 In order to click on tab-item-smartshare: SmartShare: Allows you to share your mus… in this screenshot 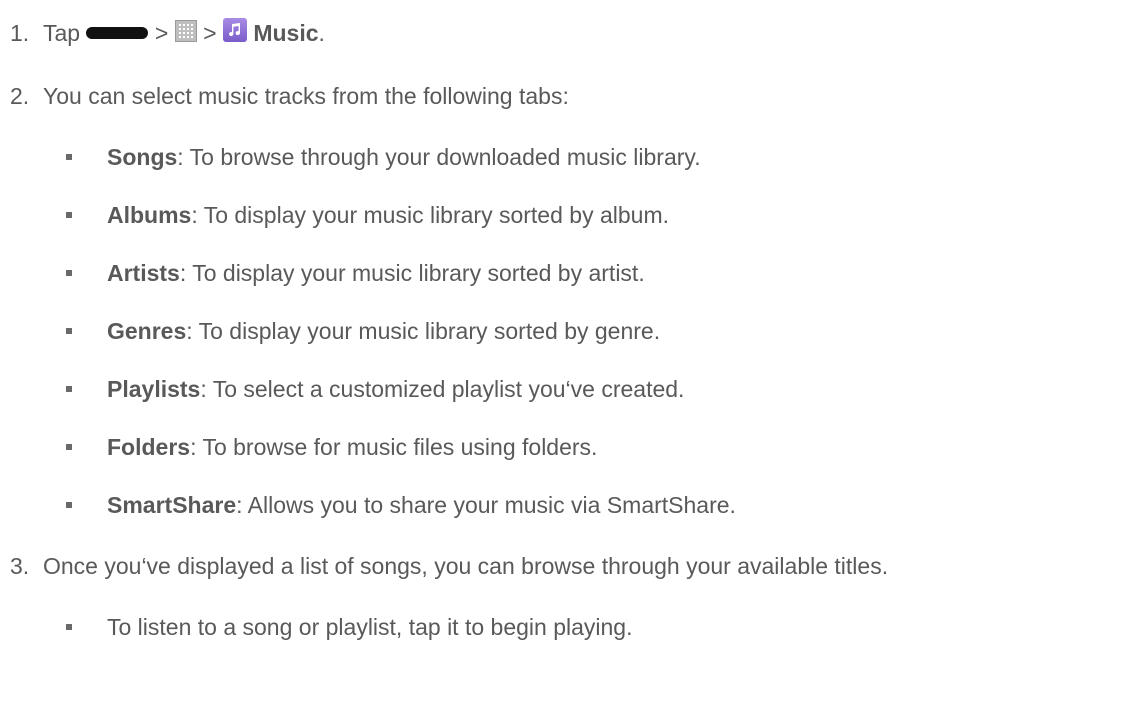, I will do `click(591, 505)`.